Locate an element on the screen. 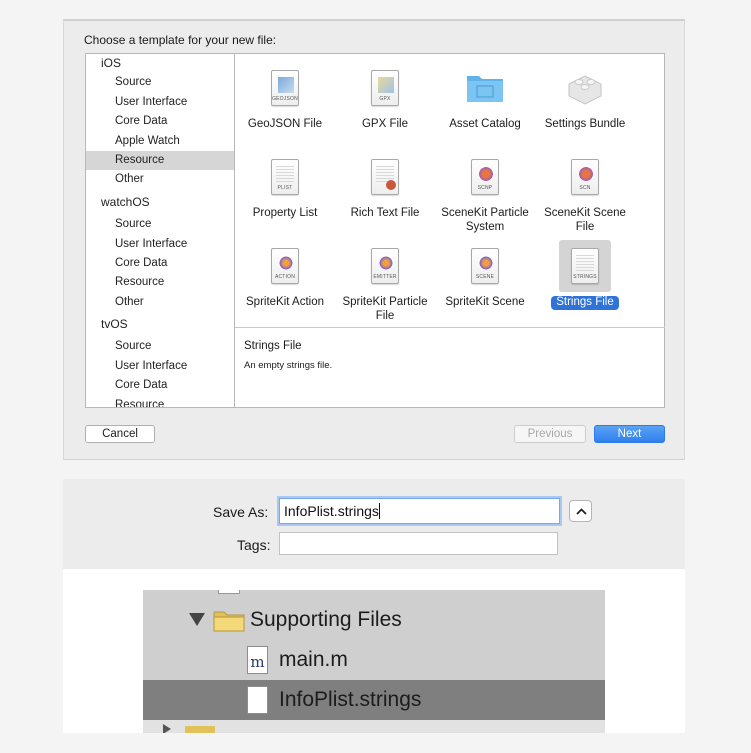  template-label: GeoJSON File is located at coordinates (285, 124).